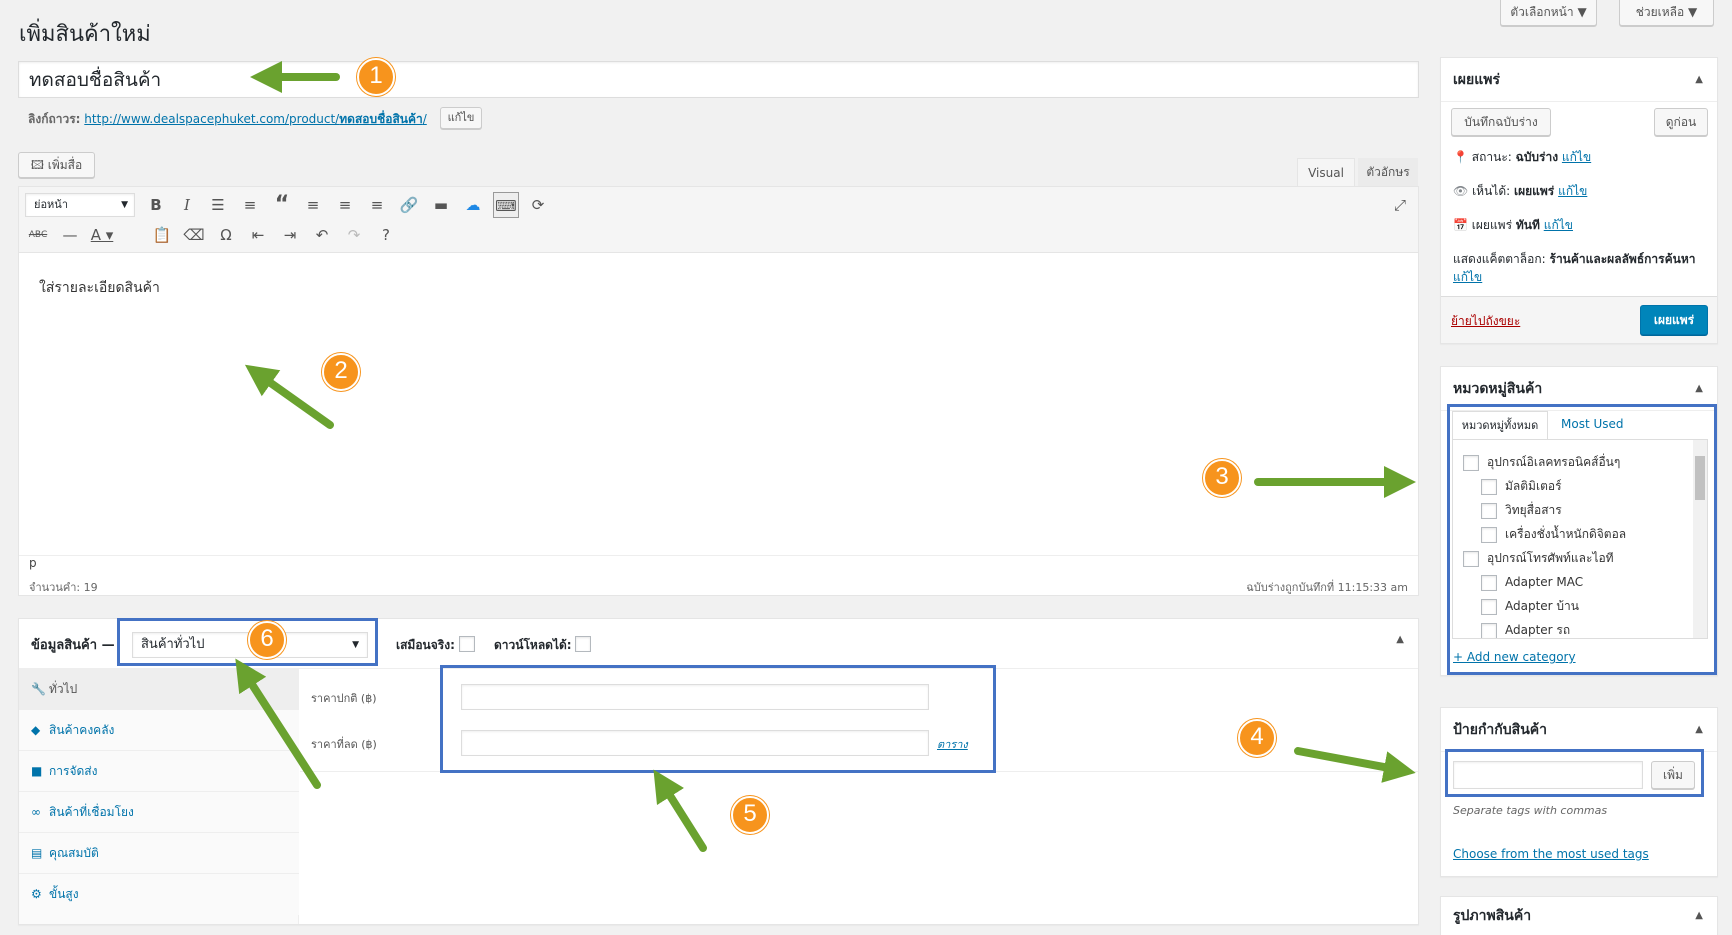 This screenshot has width=1732, height=935. What do you see at coordinates (187, 205) in the screenshot?
I see `italic-icon: I` at bounding box center [187, 205].